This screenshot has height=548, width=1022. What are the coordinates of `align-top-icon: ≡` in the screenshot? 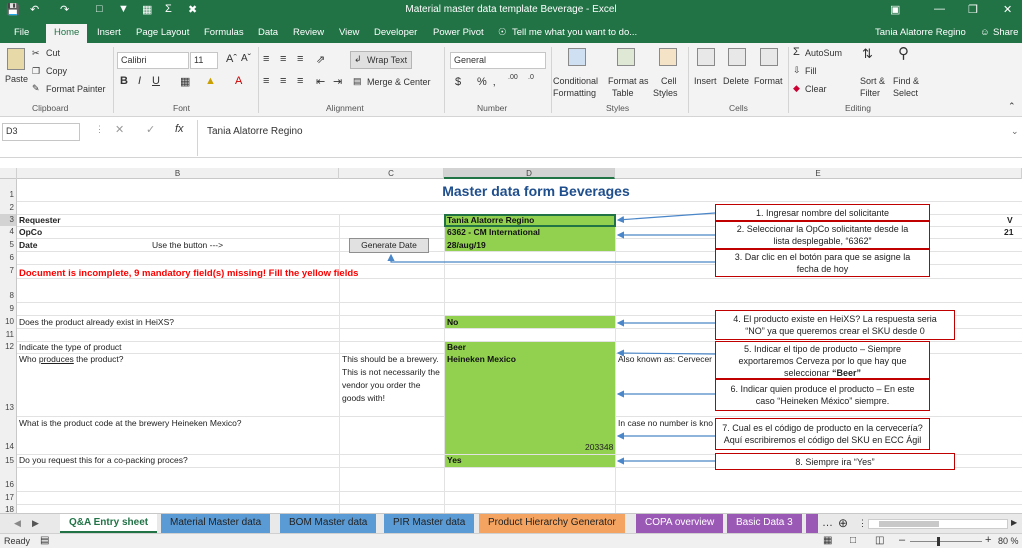 It's located at (266, 59).